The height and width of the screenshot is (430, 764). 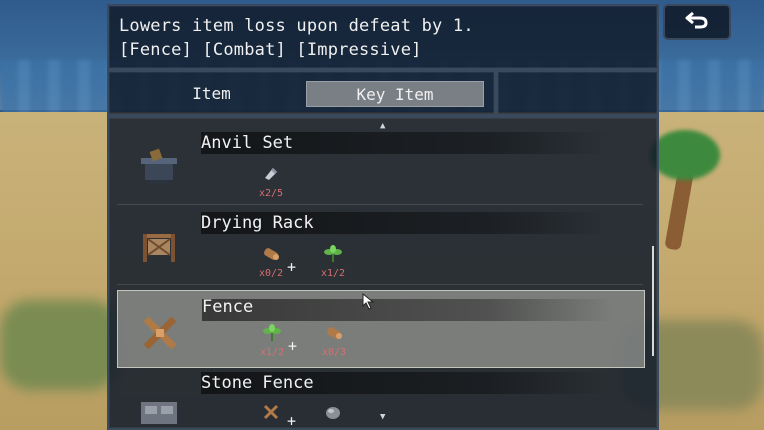 I want to click on crossed-sticks-icon, so click(x=271, y=412).